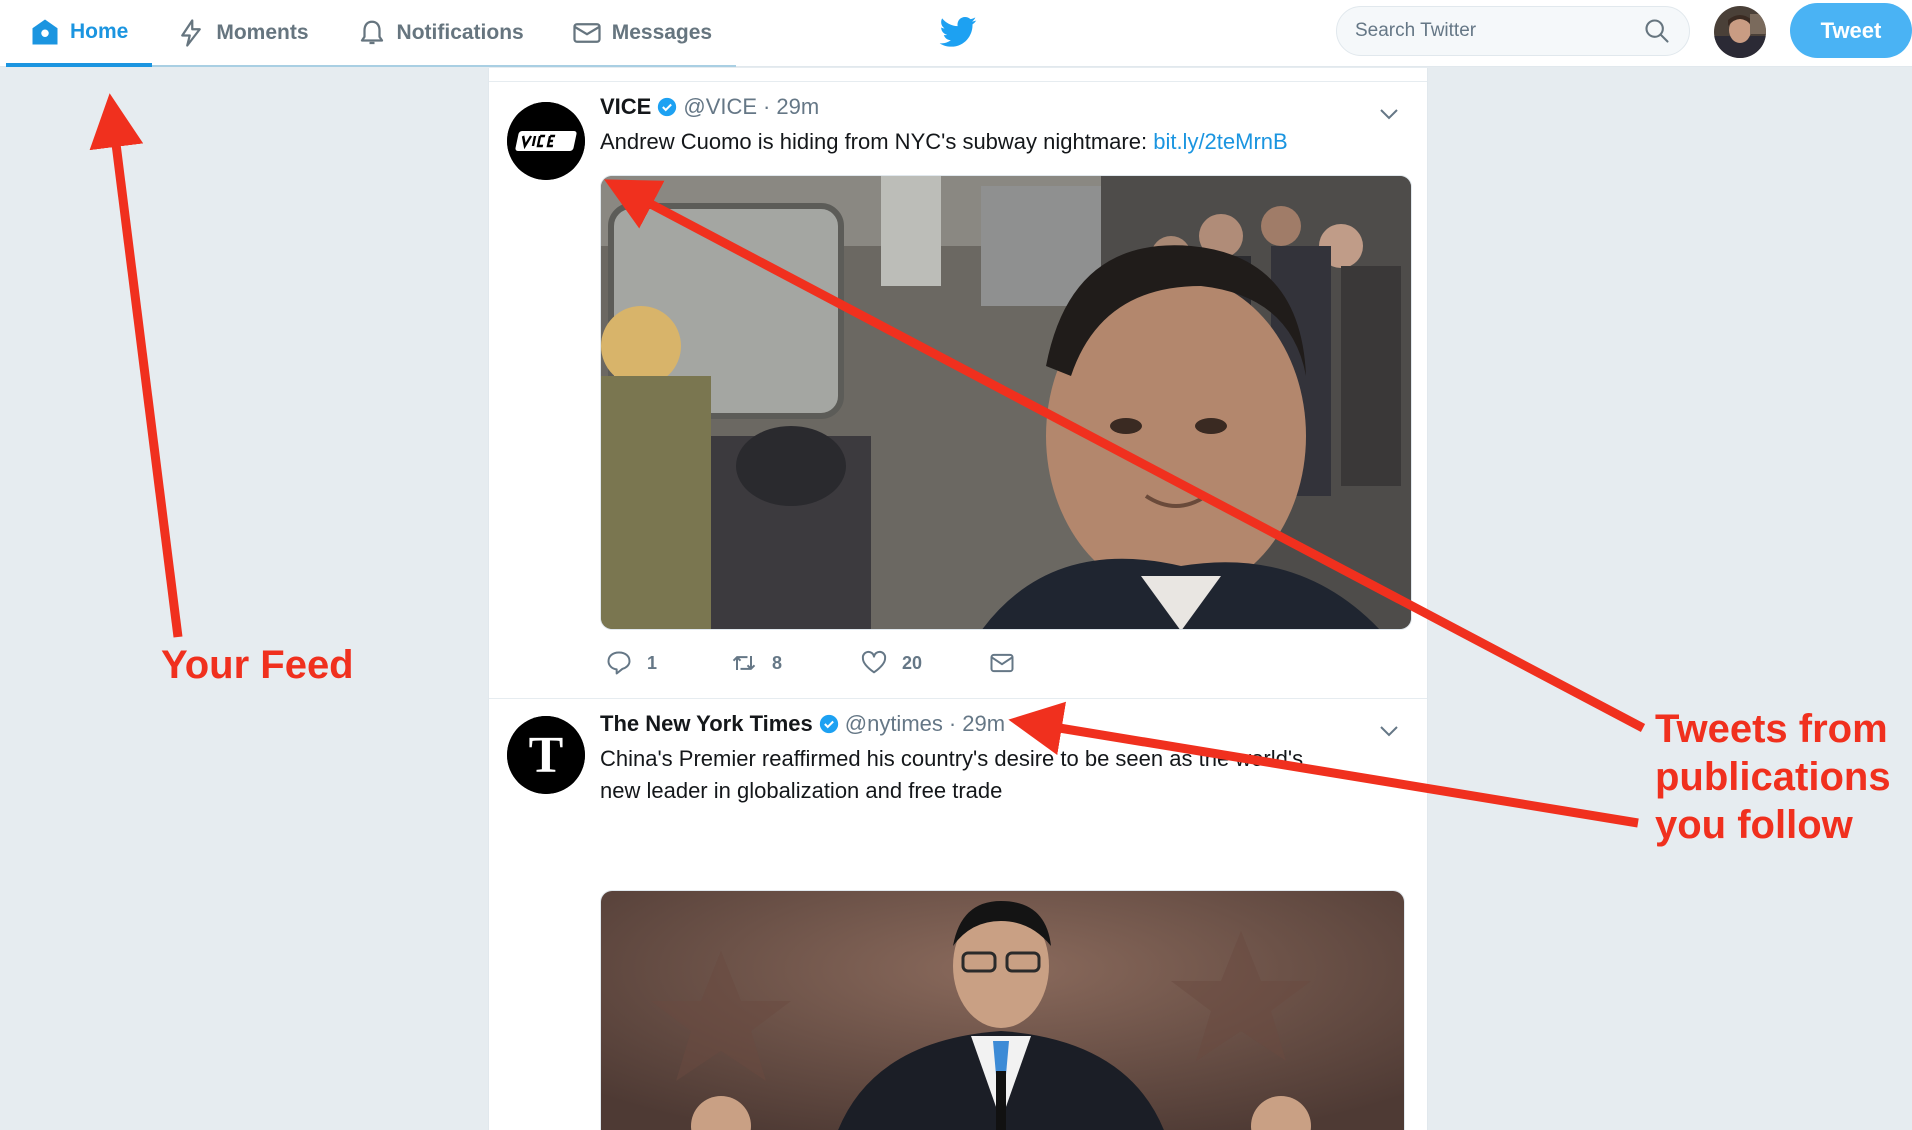  I want to click on nav-messages: Messages, so click(642, 32).